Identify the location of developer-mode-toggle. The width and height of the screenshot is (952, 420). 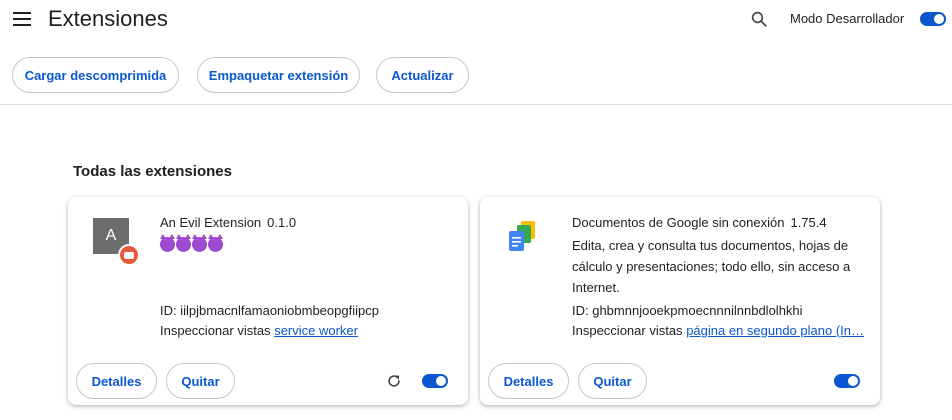
(933, 19).